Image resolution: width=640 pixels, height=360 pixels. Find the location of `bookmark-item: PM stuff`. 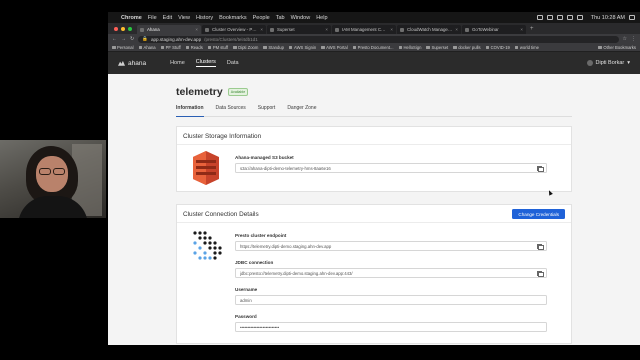

bookmark-item: PM stuff is located at coordinates (217, 47).